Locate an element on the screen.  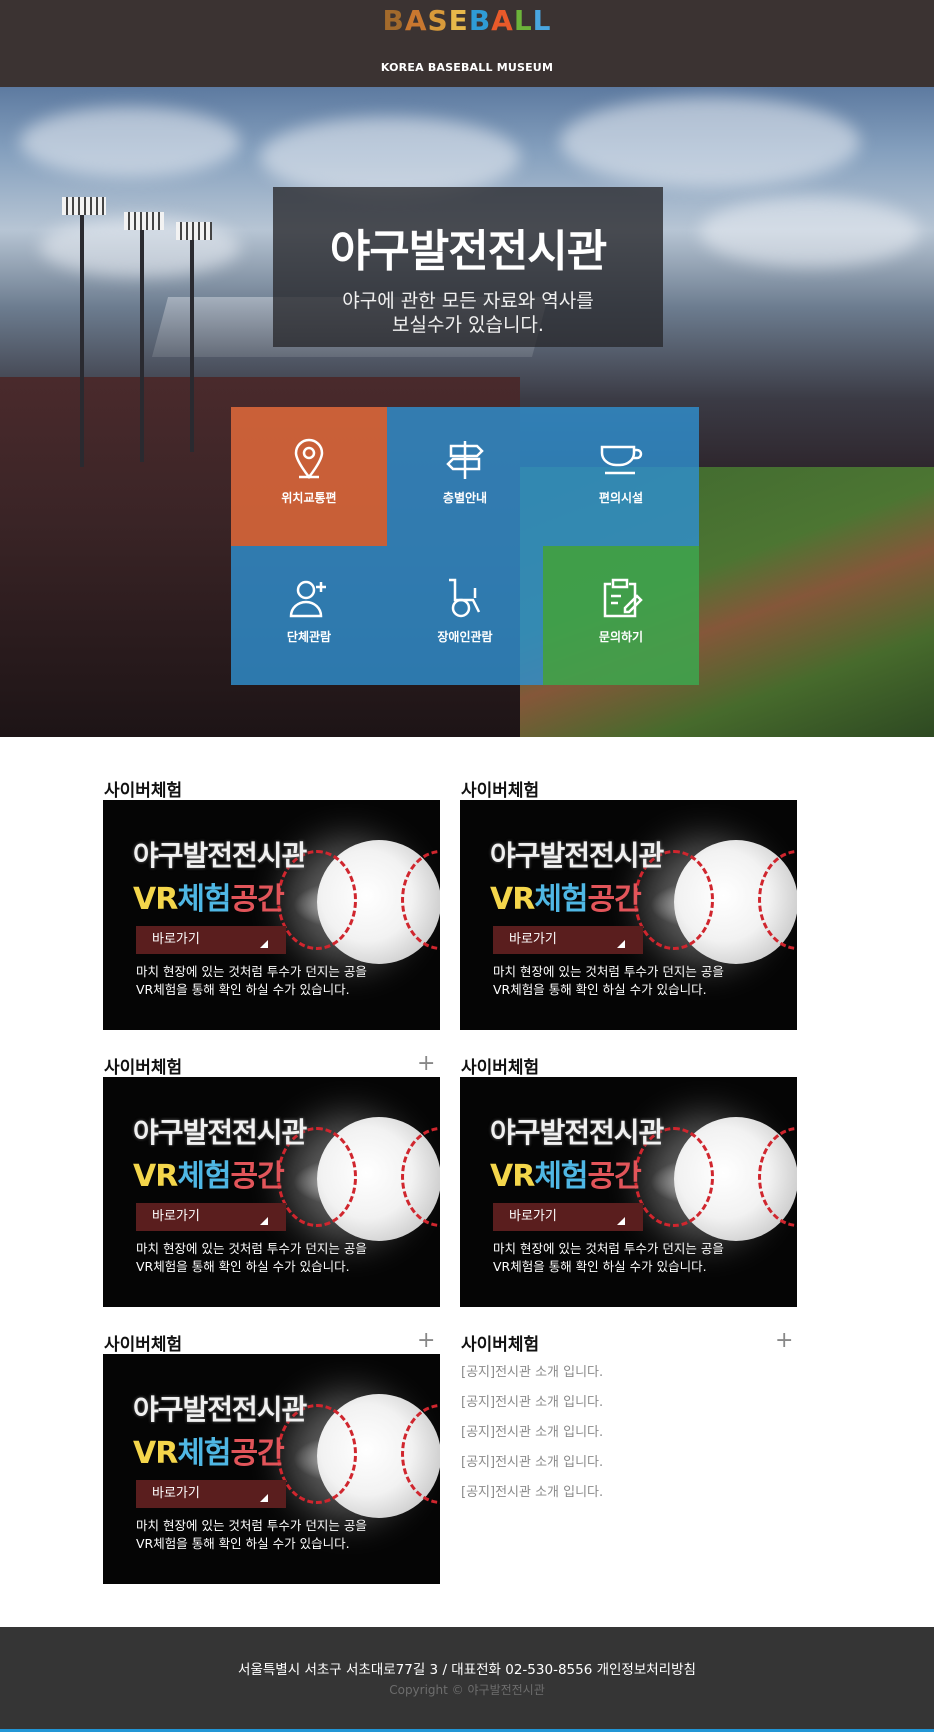
quick-link-inquiry: 문의하기 is located at coordinates (621, 615).